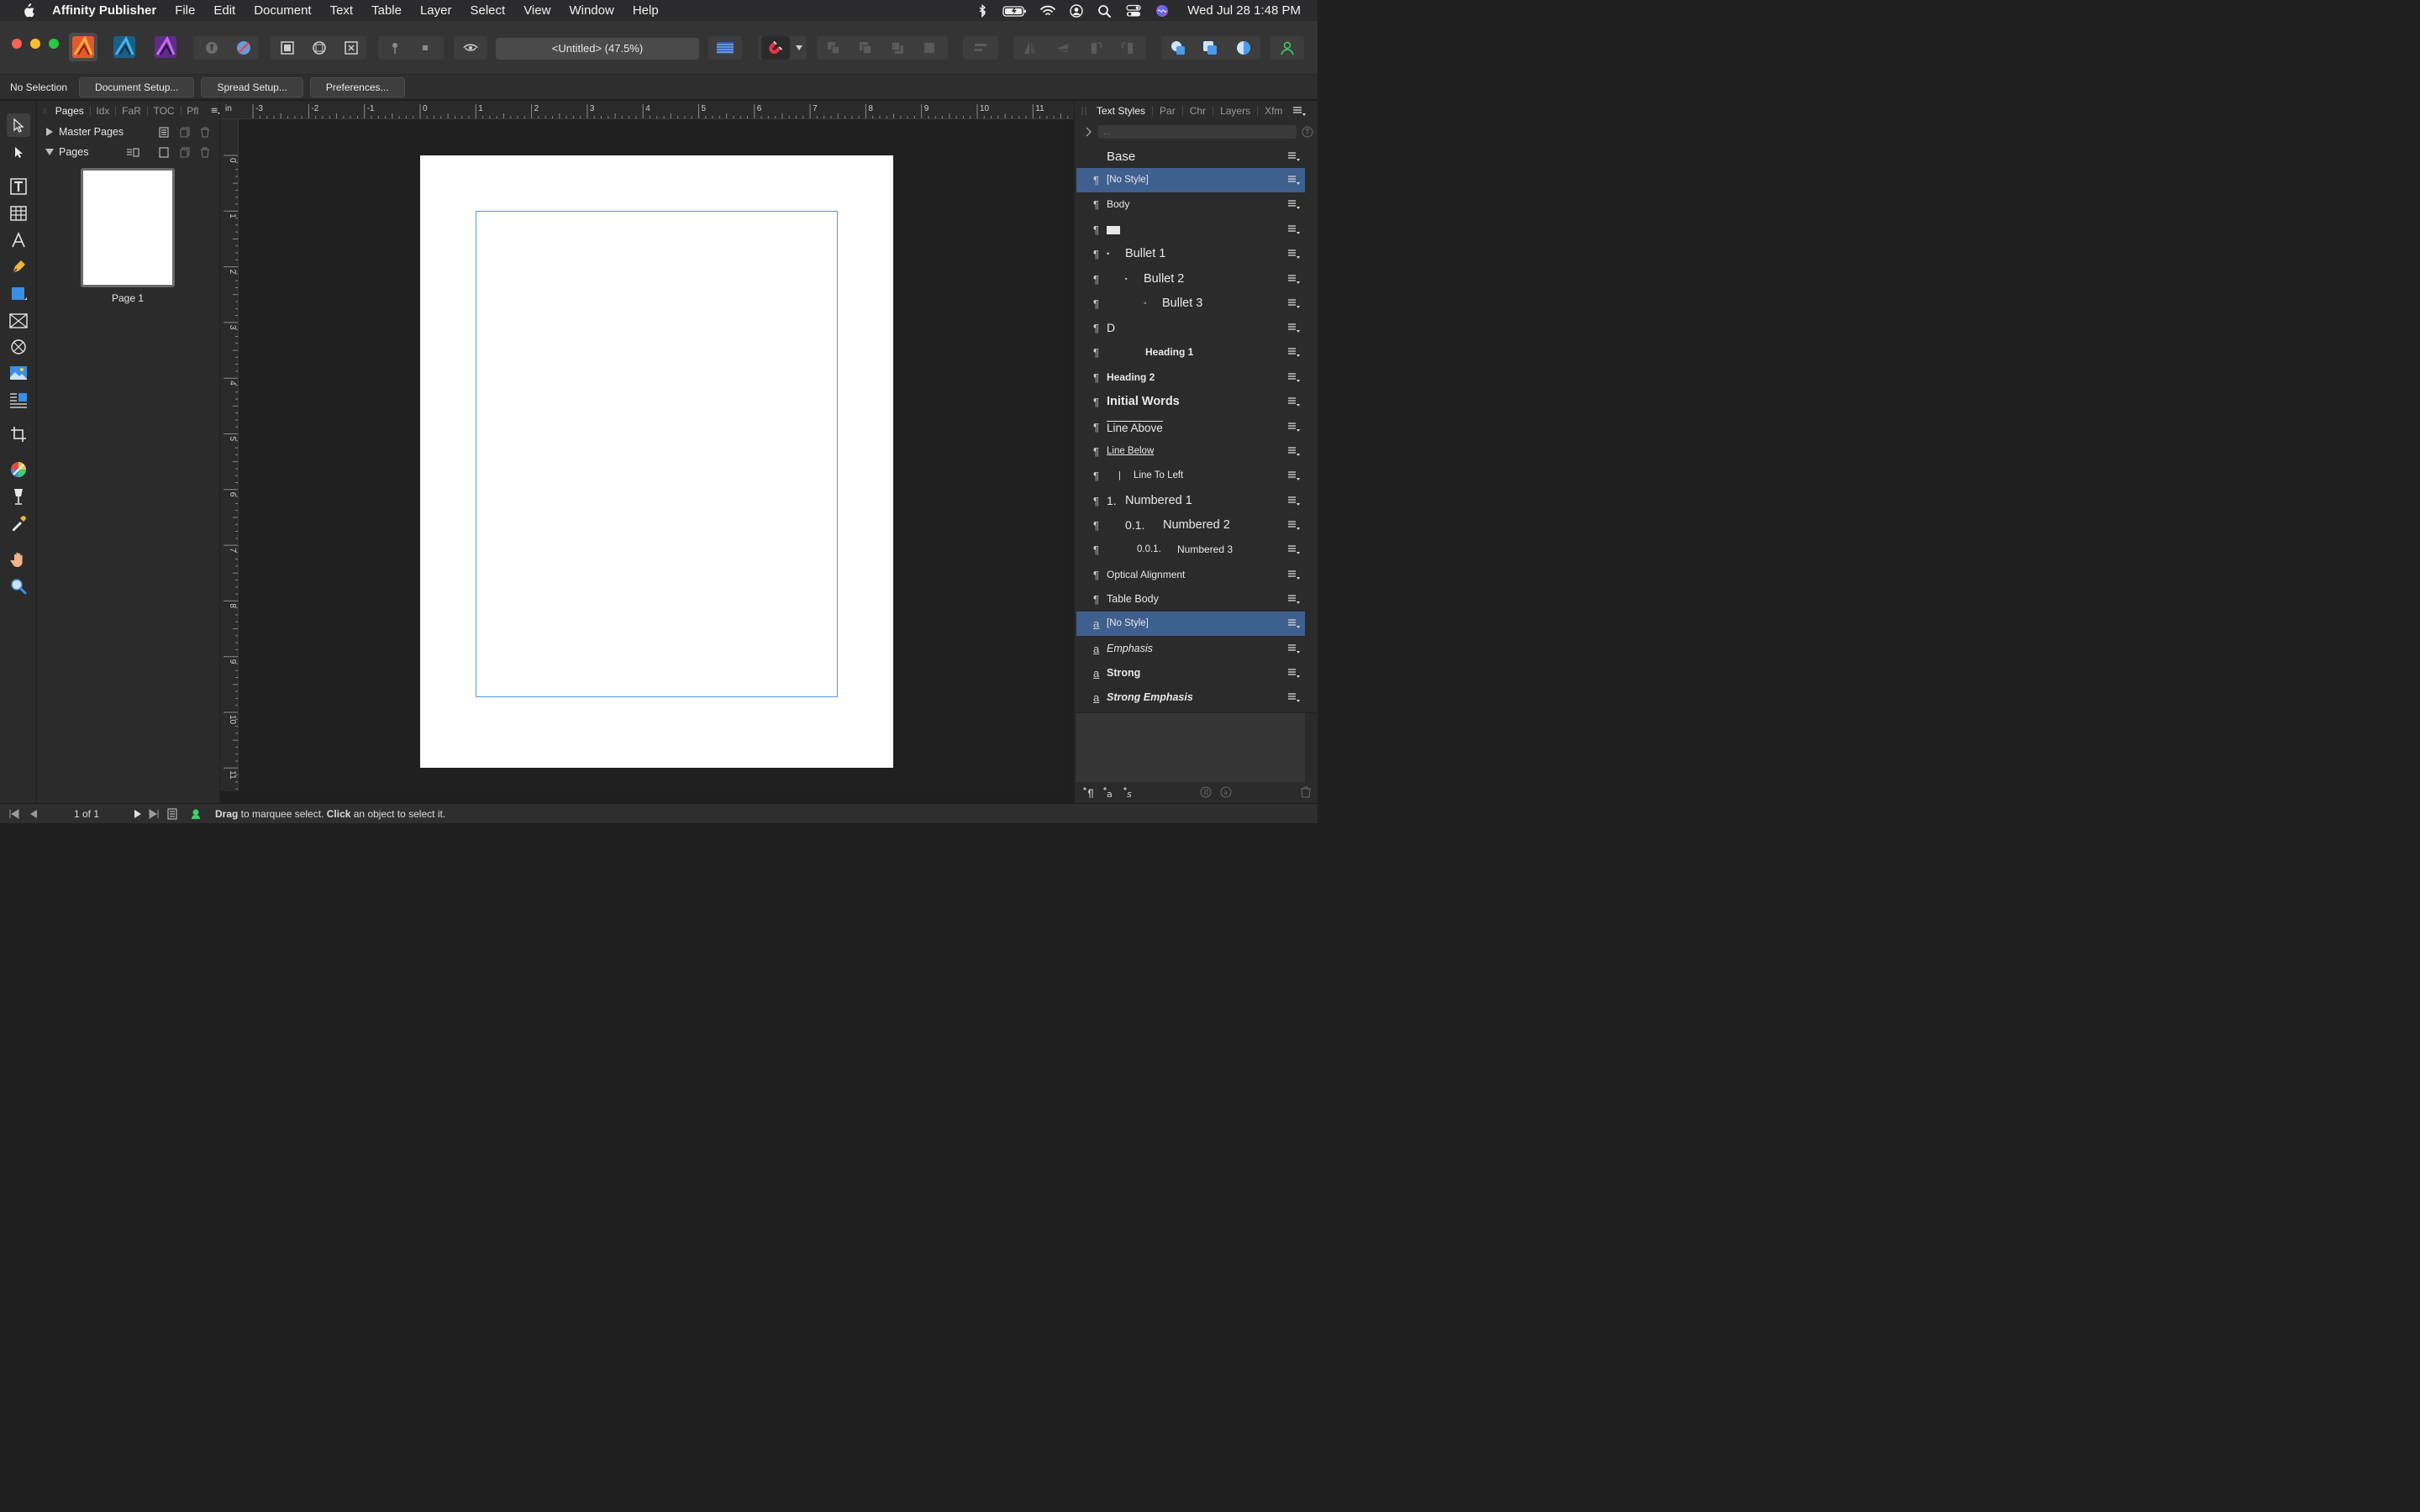 Image resolution: width=2420 pixels, height=1512 pixels. What do you see at coordinates (18, 321) in the screenshot?
I see `picture-frame-rectangle-tool` at bounding box center [18, 321].